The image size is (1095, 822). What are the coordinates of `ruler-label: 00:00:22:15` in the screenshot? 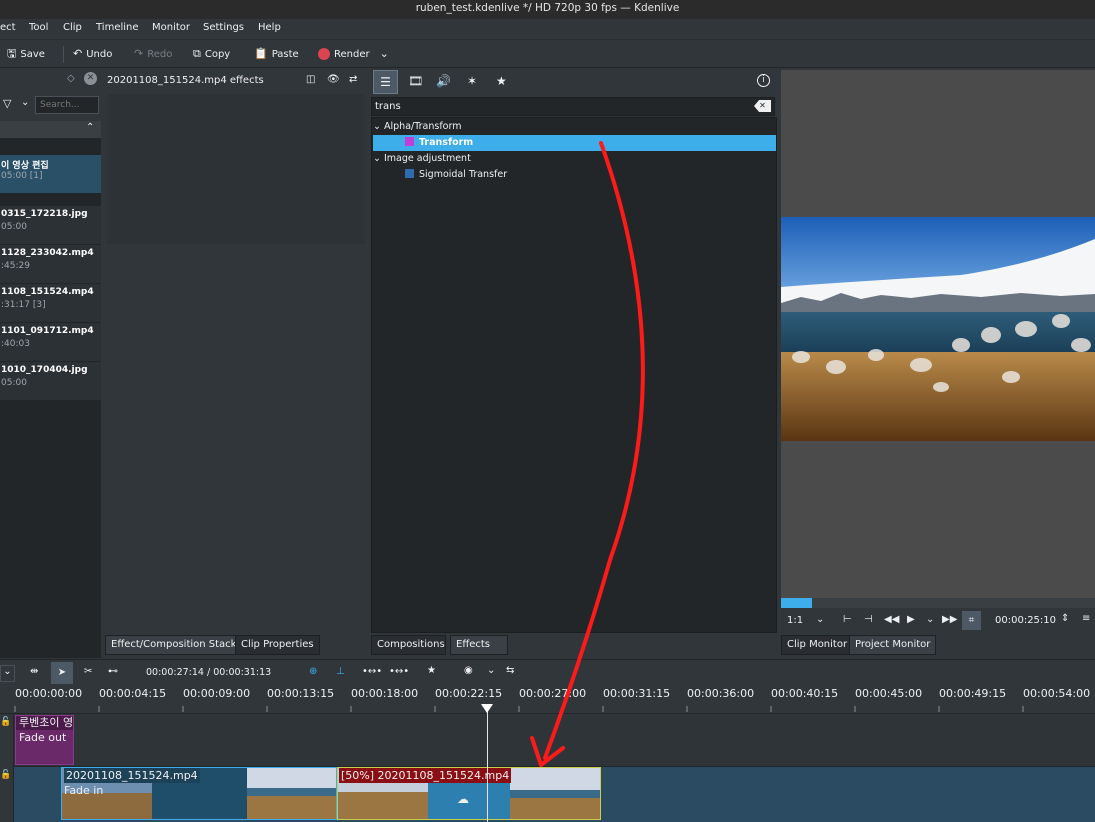 It's located at (469, 693).